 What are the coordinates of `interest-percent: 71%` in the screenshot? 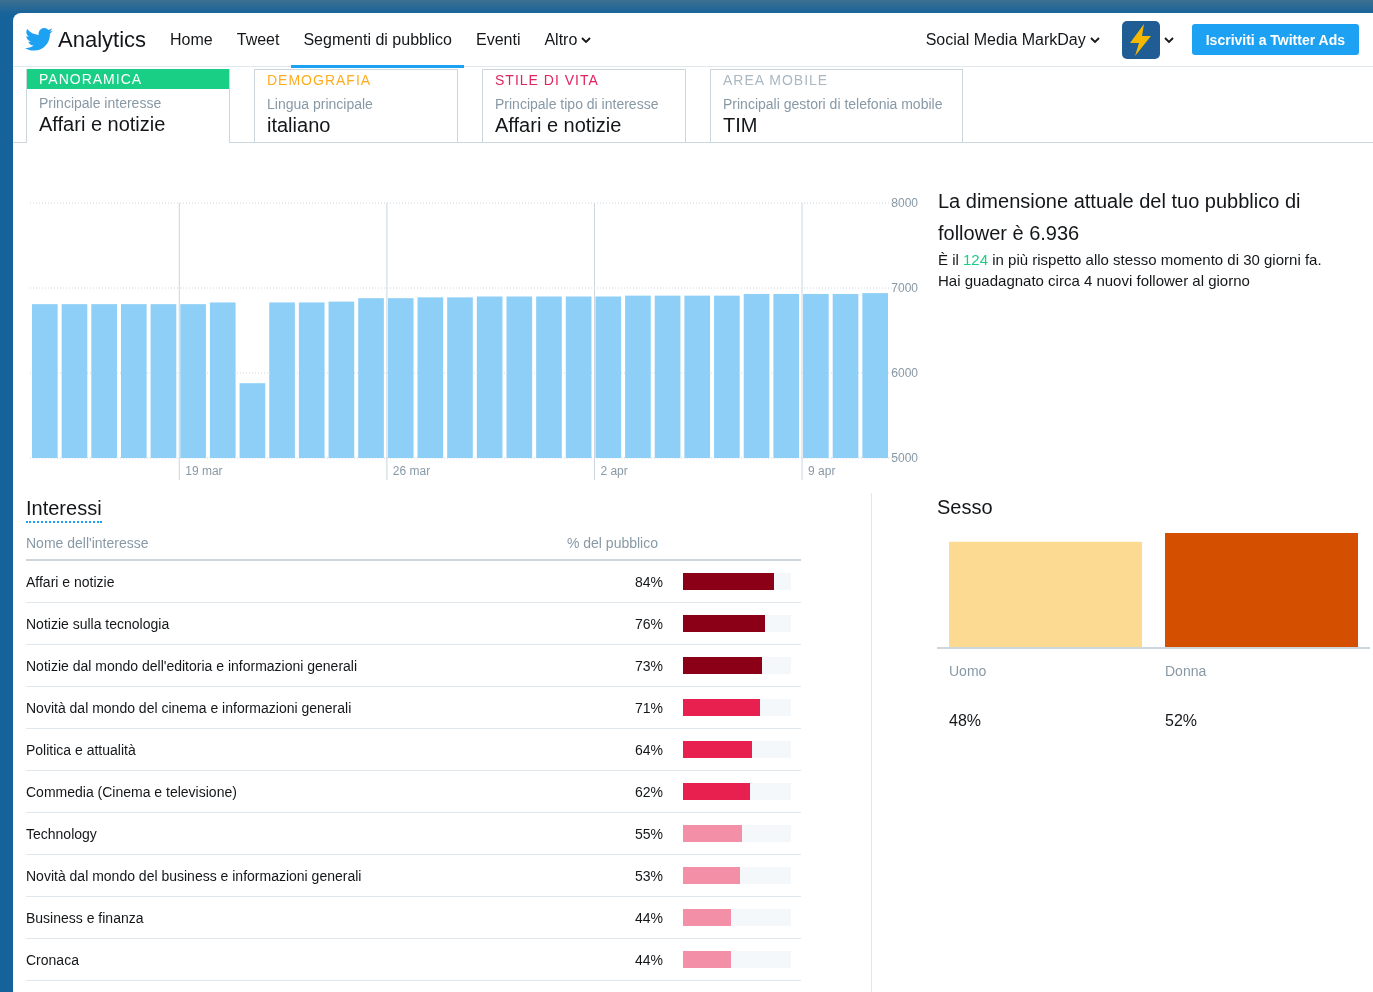 It's located at (648, 707).